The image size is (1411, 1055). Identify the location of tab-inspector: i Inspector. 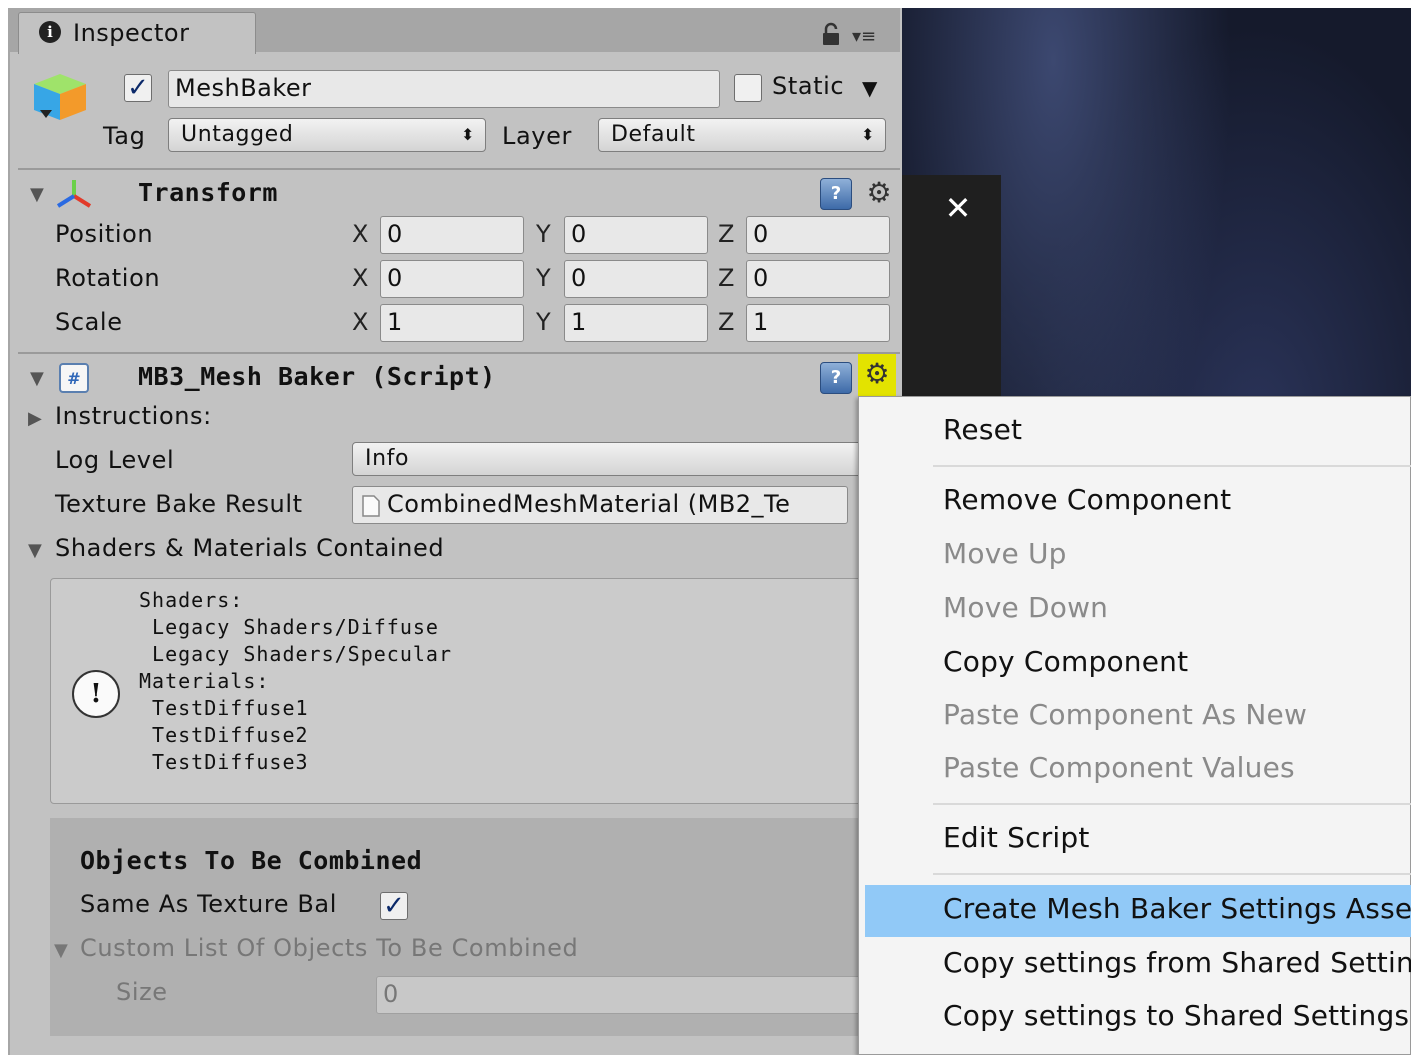
(137, 33).